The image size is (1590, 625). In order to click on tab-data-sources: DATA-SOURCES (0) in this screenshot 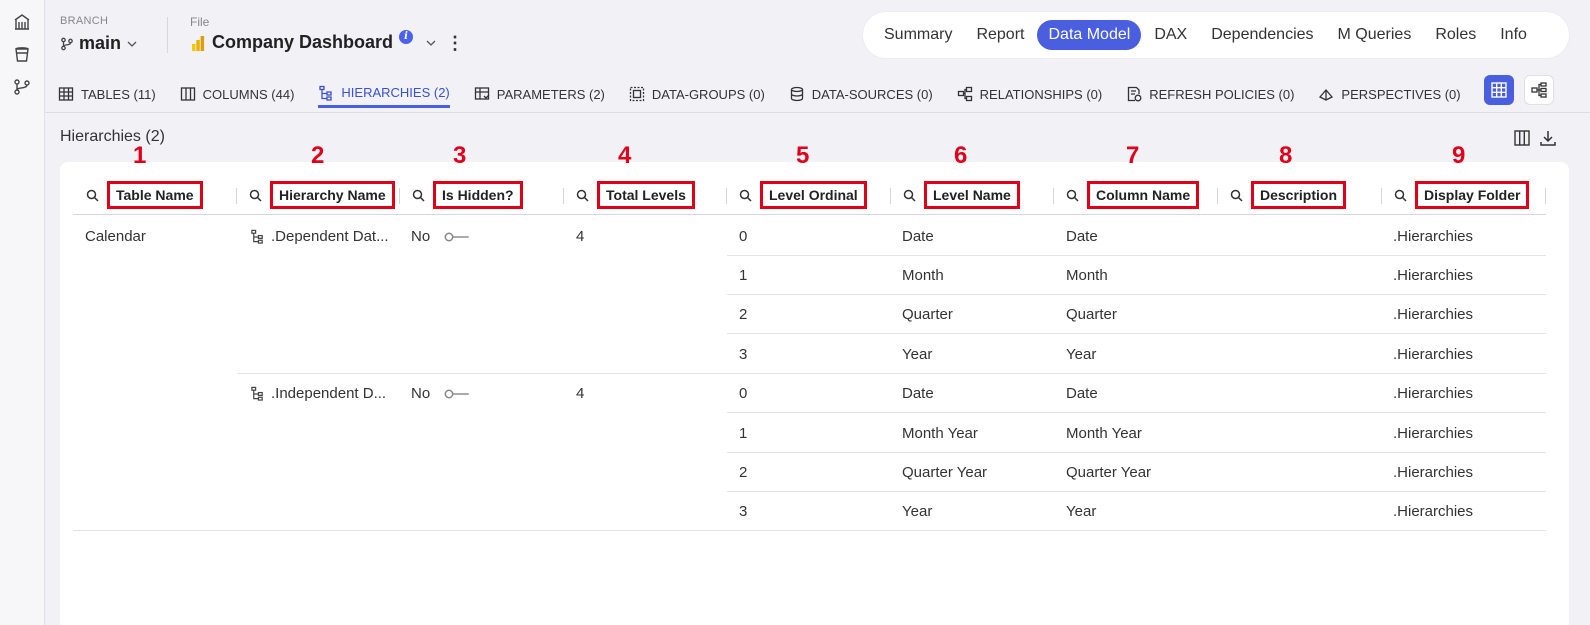, I will do `click(861, 90)`.